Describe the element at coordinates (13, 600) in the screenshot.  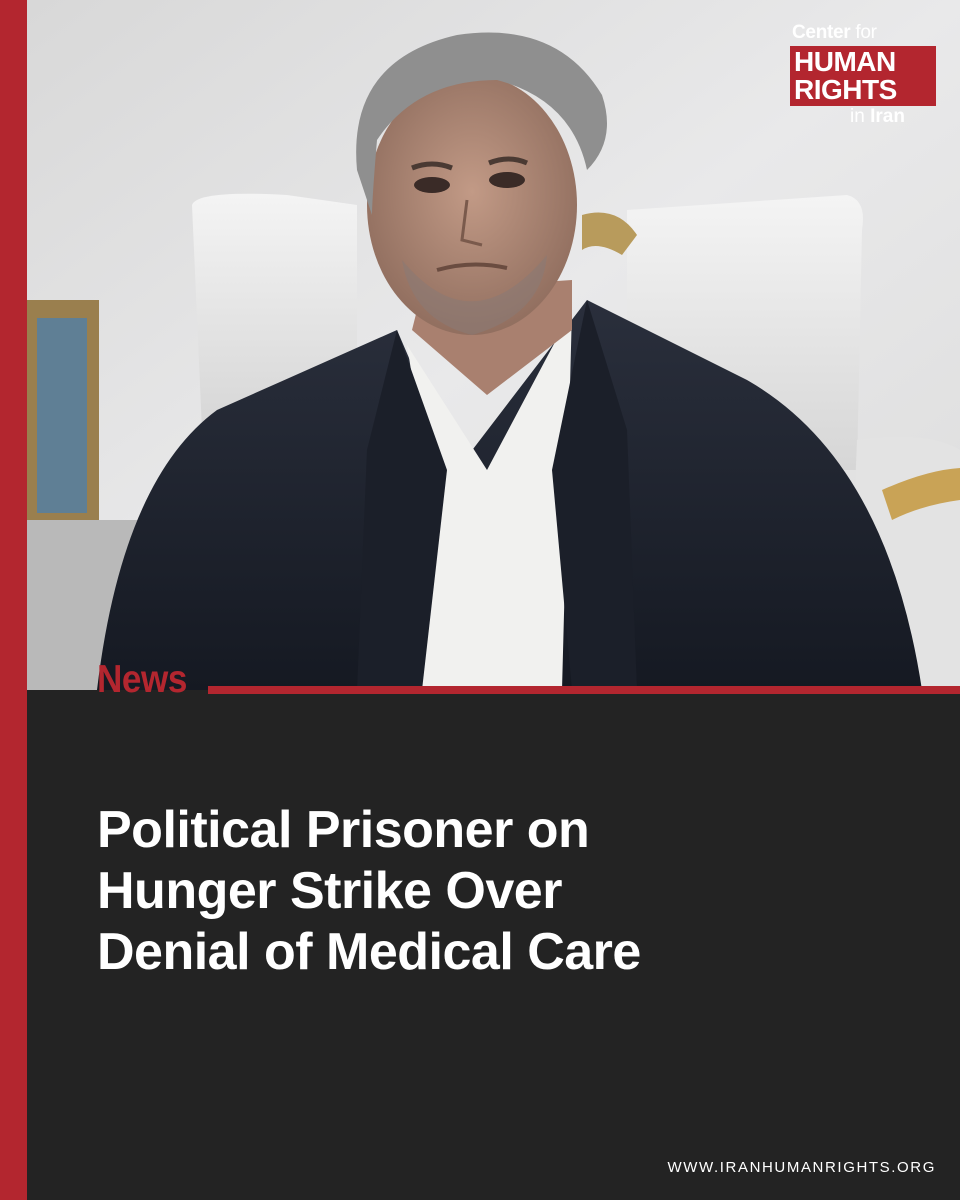
I see `accent-side-bar` at that location.